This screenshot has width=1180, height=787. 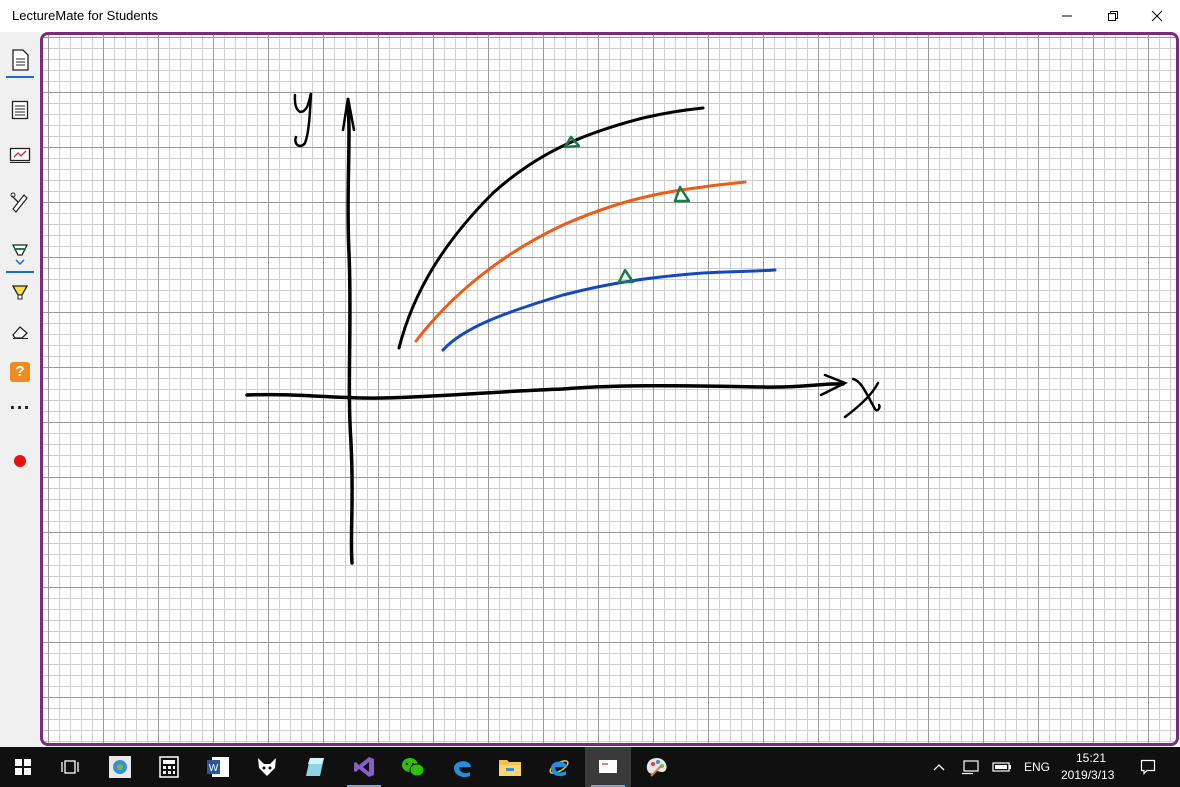 I want to click on minimize-button, so click(x=1067, y=16).